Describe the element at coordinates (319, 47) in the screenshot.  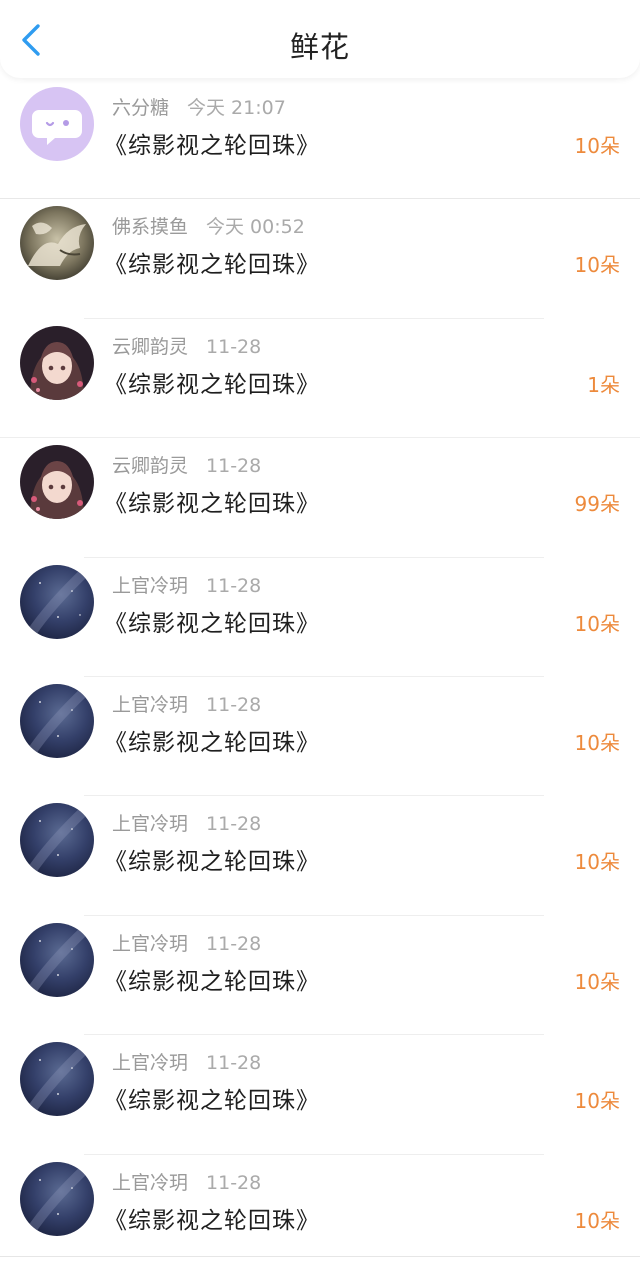
I see `page-title: 鲜花` at that location.